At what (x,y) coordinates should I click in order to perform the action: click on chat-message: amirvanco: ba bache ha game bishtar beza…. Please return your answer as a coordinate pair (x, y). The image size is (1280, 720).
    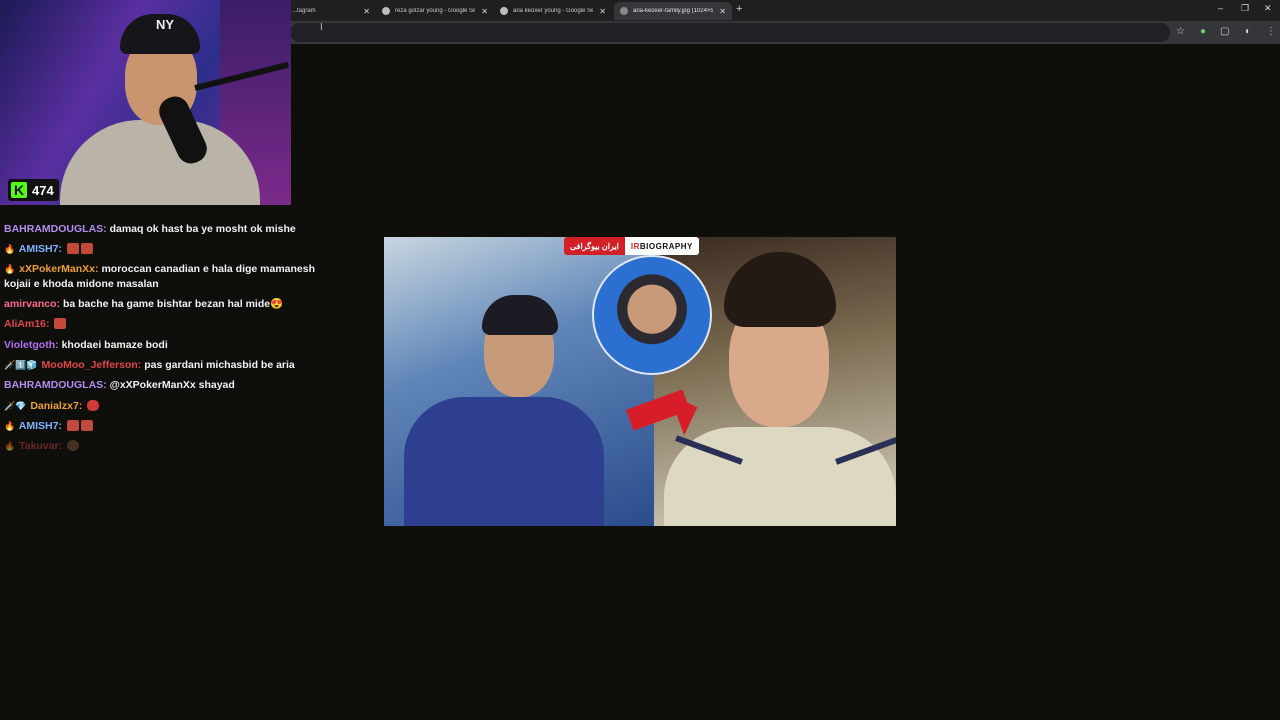
    Looking at the image, I should click on (164, 304).